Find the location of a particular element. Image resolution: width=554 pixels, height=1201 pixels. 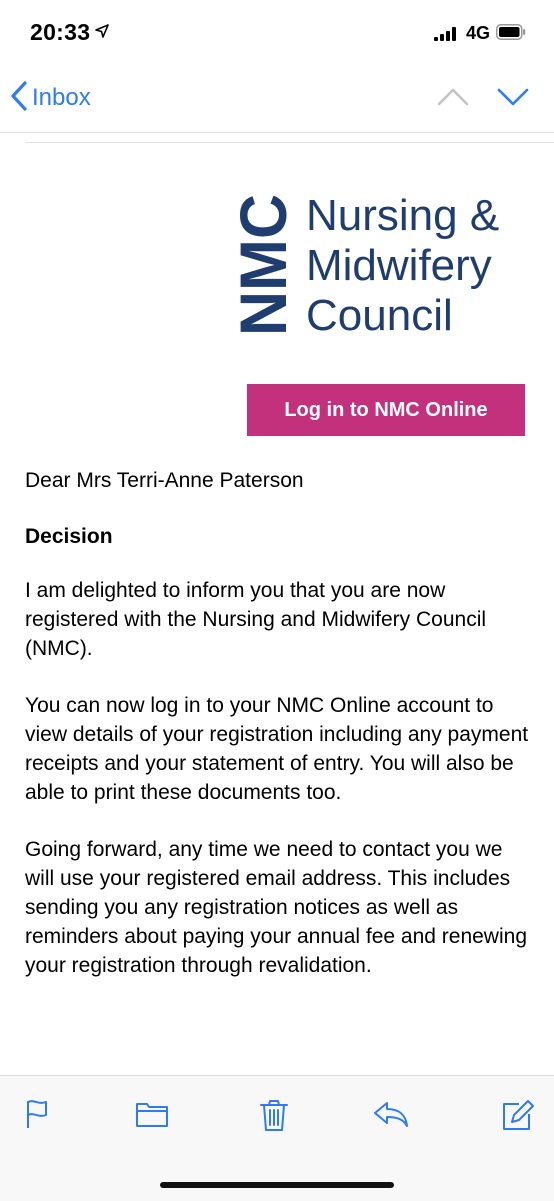

header-divider is located at coordinates (289, 142).